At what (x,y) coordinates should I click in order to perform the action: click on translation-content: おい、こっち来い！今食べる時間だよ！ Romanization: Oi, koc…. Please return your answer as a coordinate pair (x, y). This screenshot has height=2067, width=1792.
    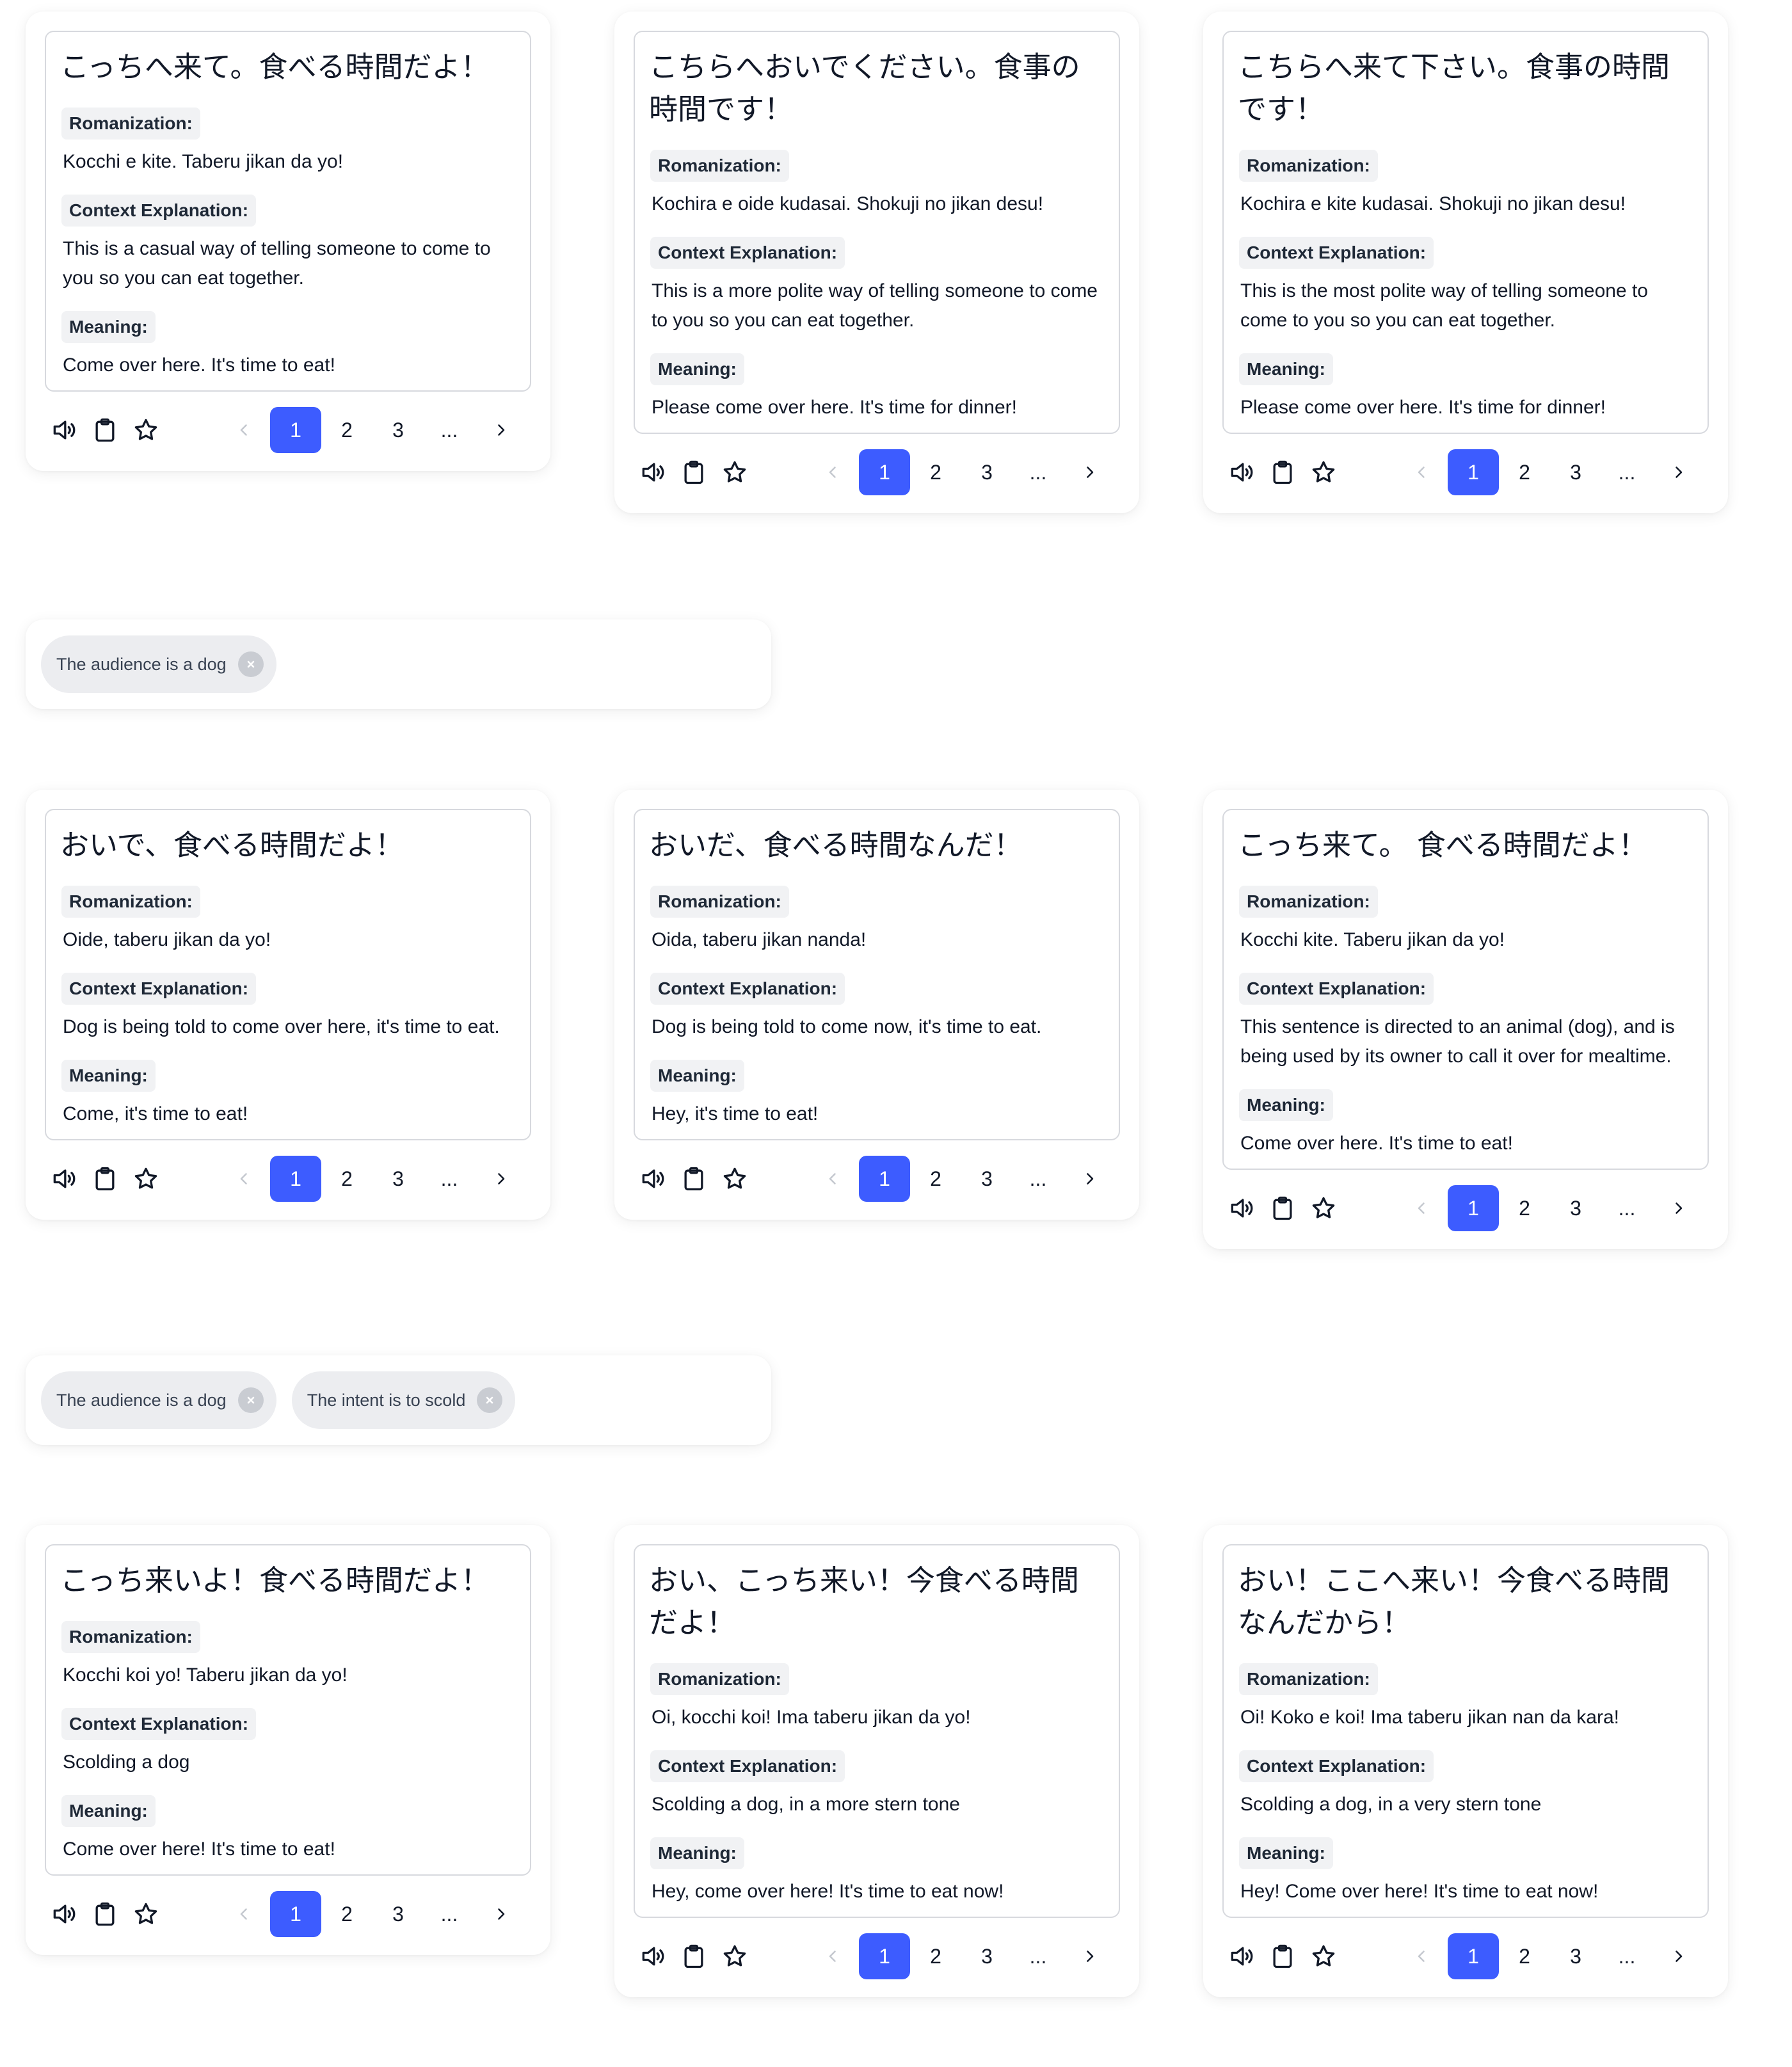
    Looking at the image, I should click on (877, 1731).